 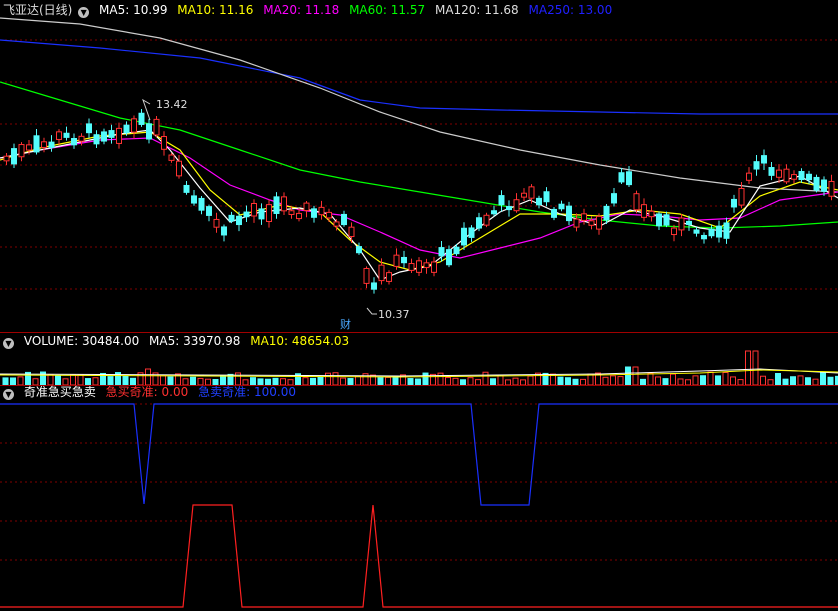 What do you see at coordinates (394, 314) in the screenshot?
I see `low-price-label: 10.37` at bounding box center [394, 314].